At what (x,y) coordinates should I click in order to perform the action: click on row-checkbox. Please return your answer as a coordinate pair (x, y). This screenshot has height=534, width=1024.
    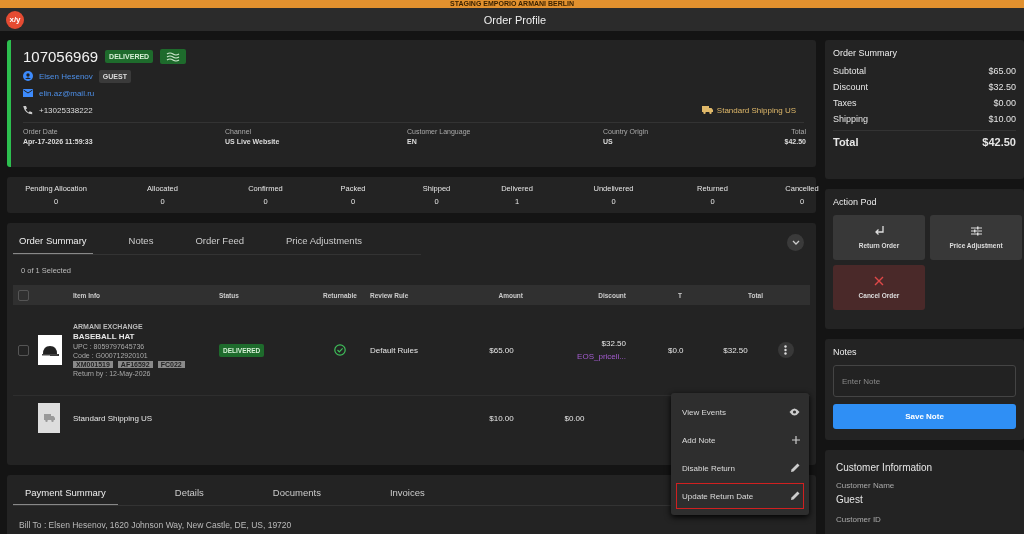
    Looking at the image, I should click on (23, 350).